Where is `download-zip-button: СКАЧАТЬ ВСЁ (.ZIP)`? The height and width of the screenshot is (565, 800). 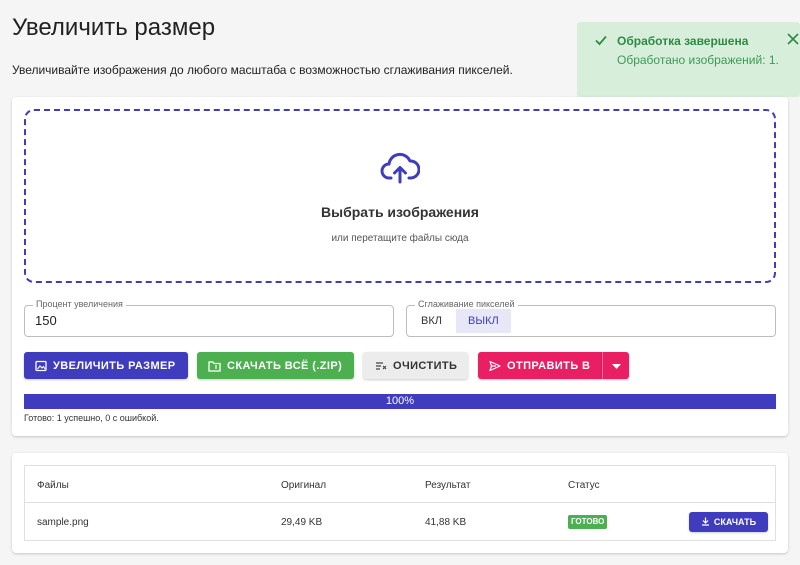
download-zip-button: СКАЧАТЬ ВСЁ (.ZIP) is located at coordinates (275, 365).